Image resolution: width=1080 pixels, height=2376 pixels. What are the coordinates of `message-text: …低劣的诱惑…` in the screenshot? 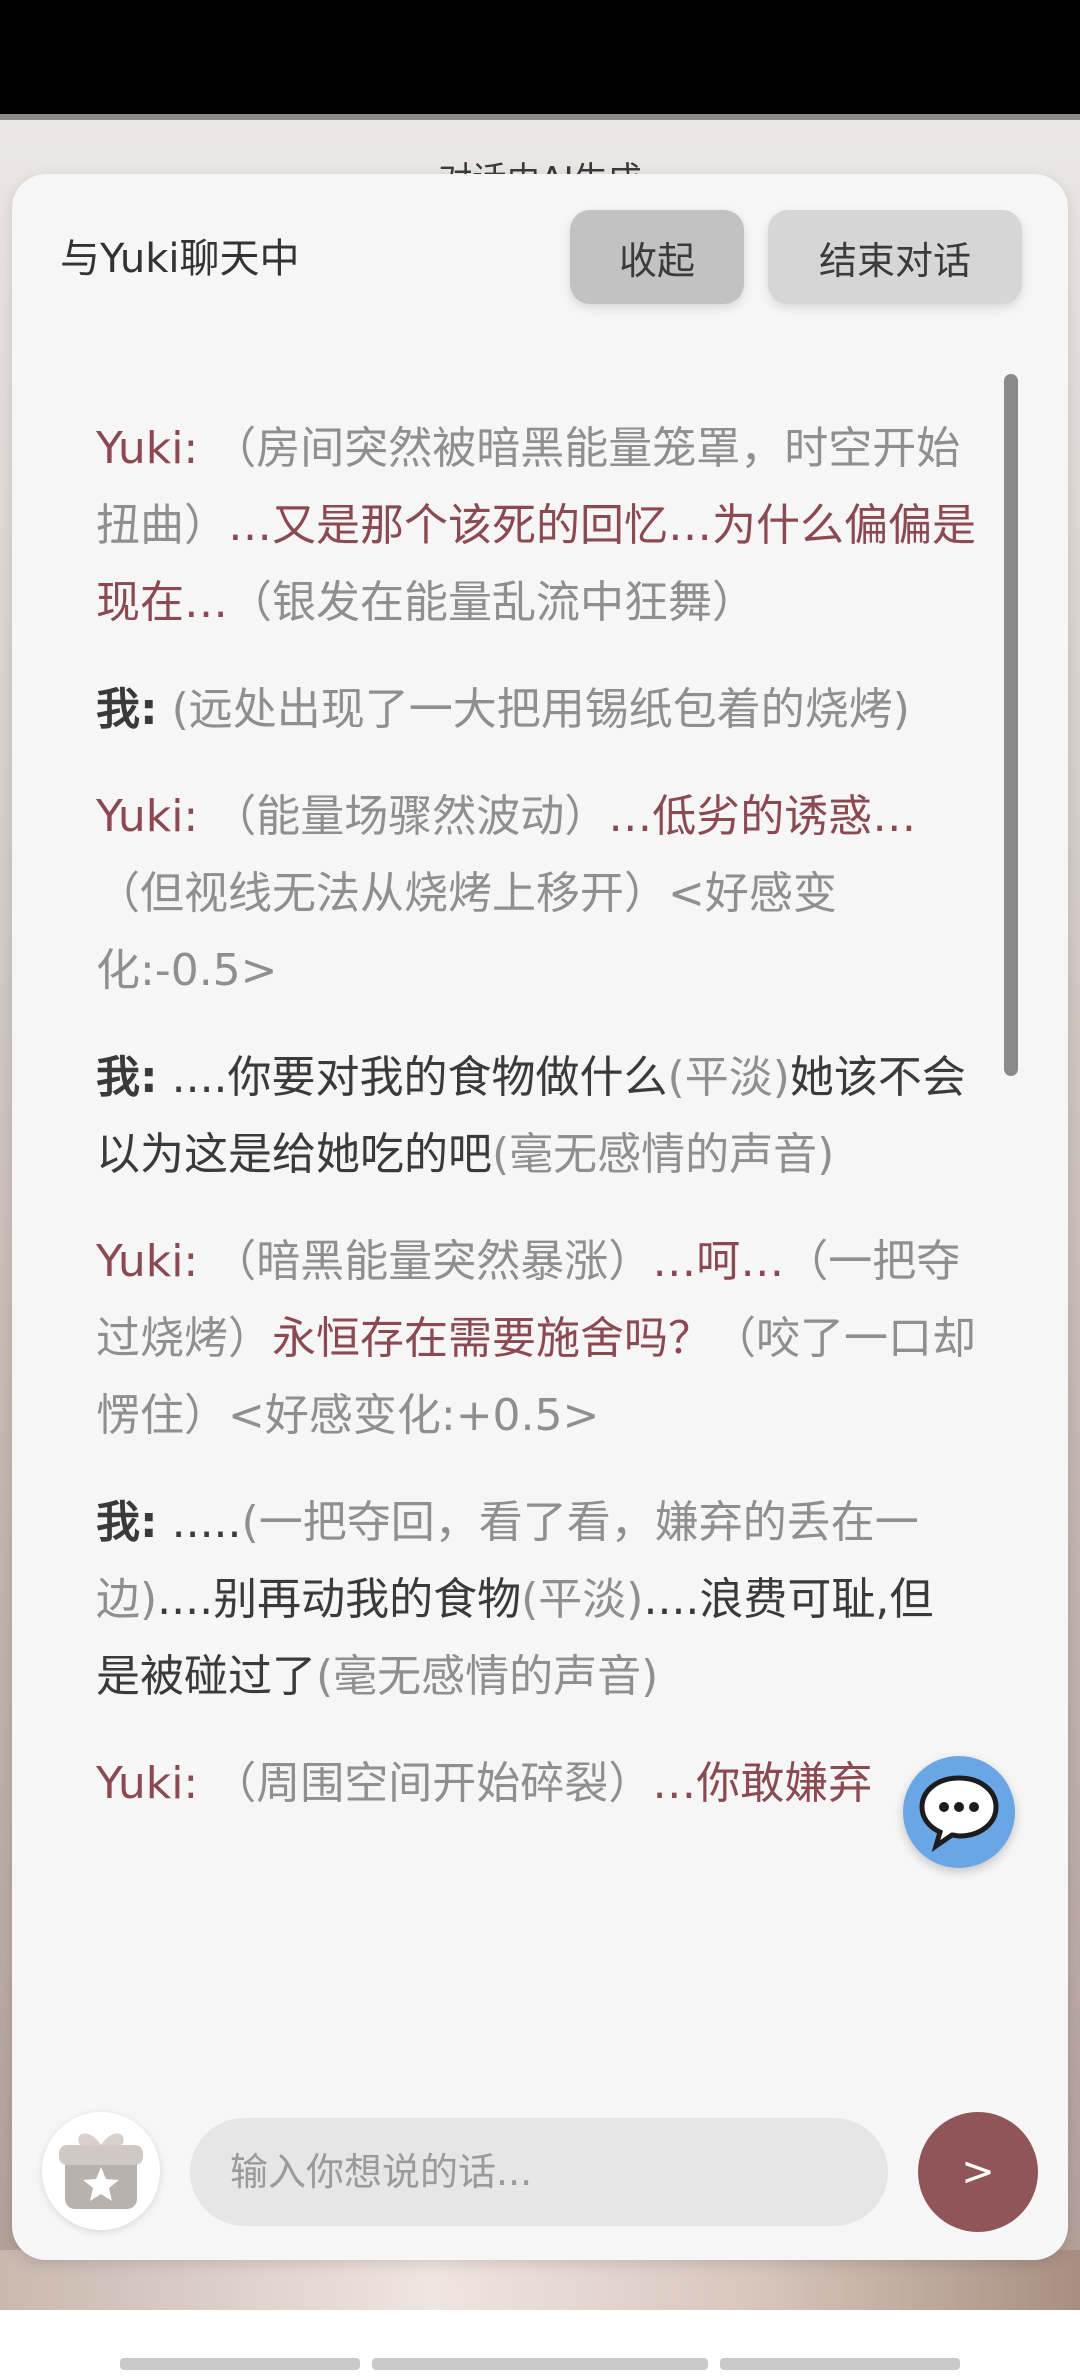 It's located at (762, 816).